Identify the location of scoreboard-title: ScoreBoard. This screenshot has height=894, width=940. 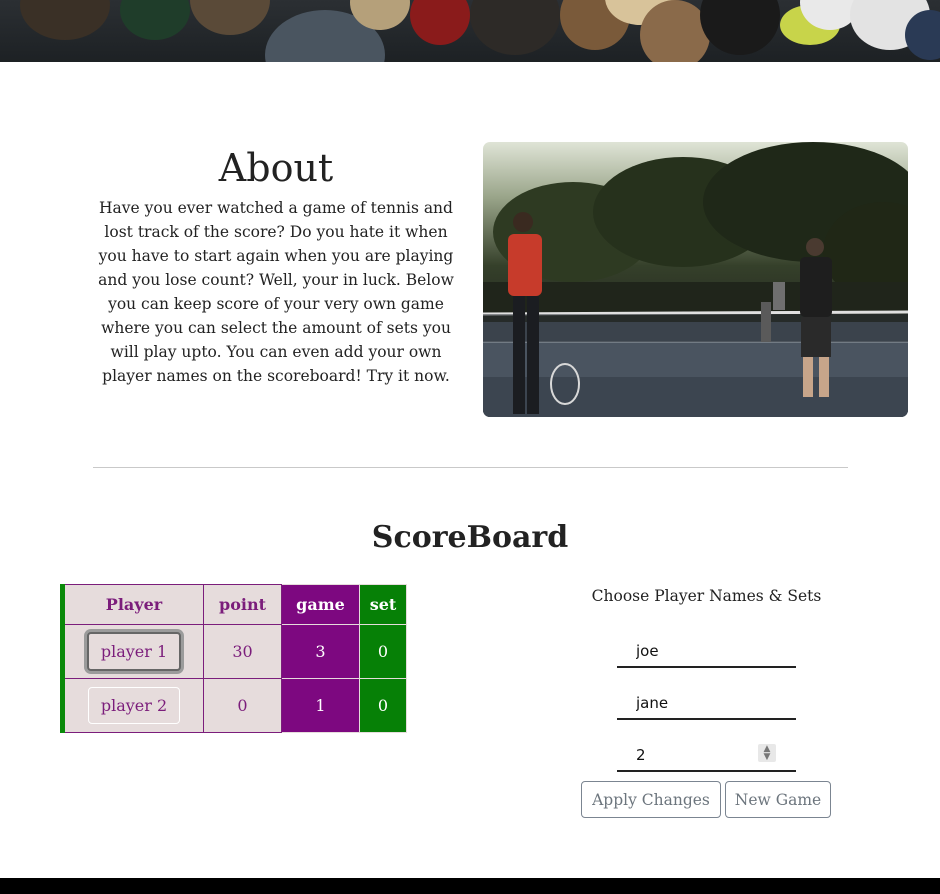
(470, 537).